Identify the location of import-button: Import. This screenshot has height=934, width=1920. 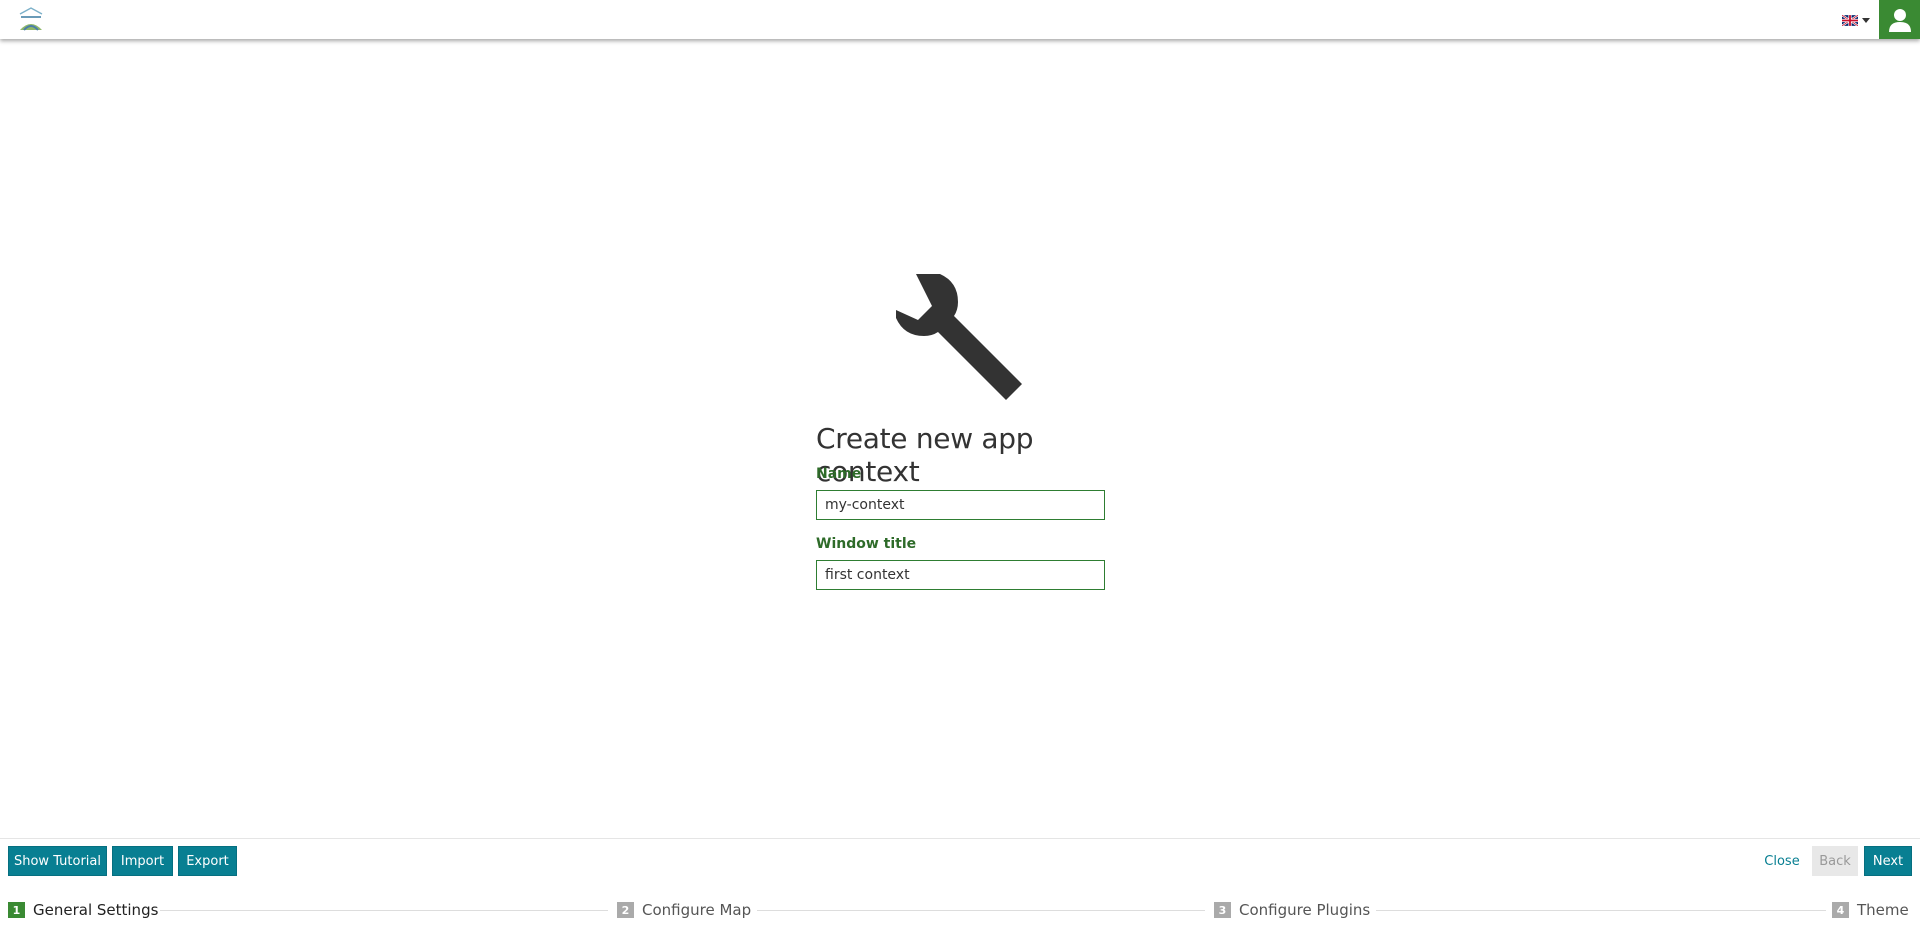
(142, 861).